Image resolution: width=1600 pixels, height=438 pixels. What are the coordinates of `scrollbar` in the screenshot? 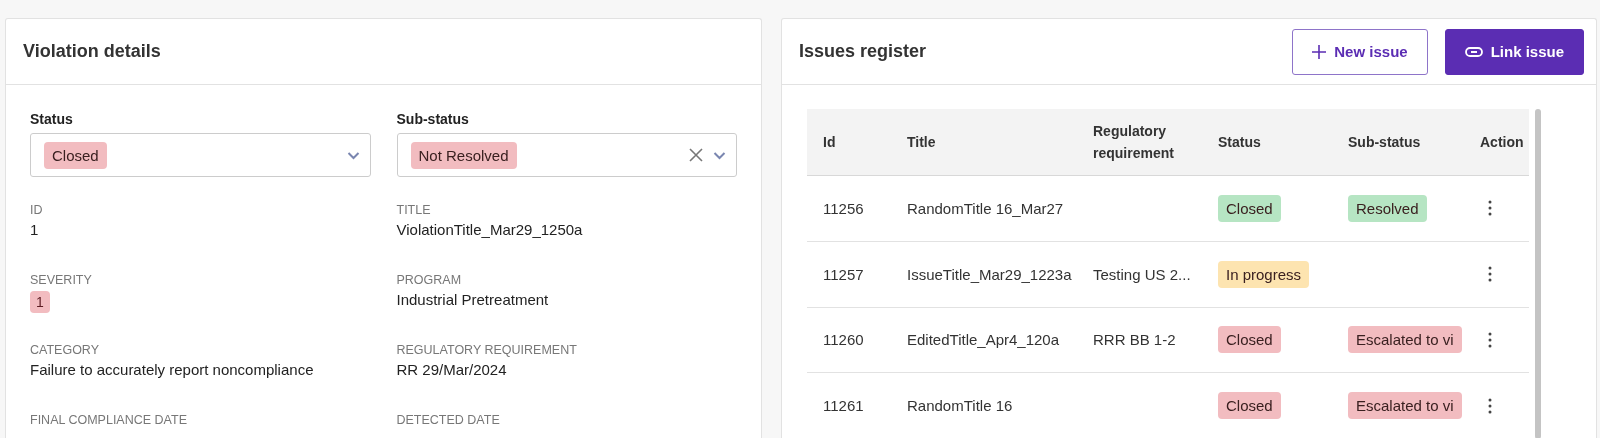 It's located at (1538, 273).